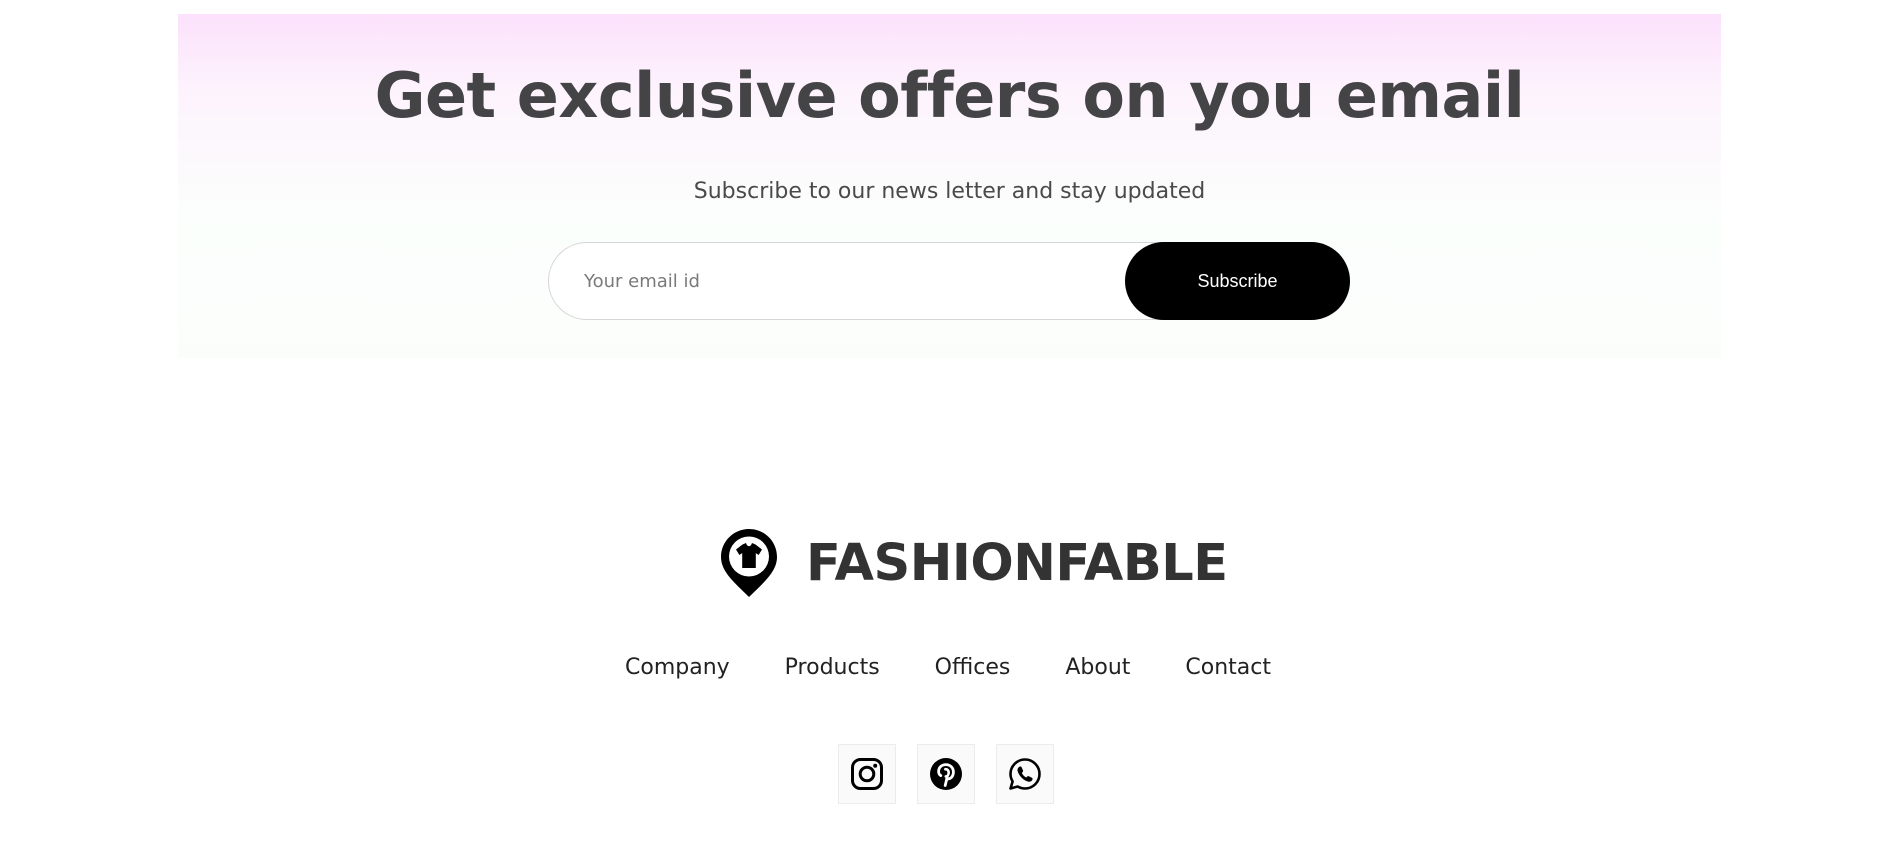 The width and height of the screenshot is (1896, 856). I want to click on subscribe-button: Subscribe, so click(1237, 281).